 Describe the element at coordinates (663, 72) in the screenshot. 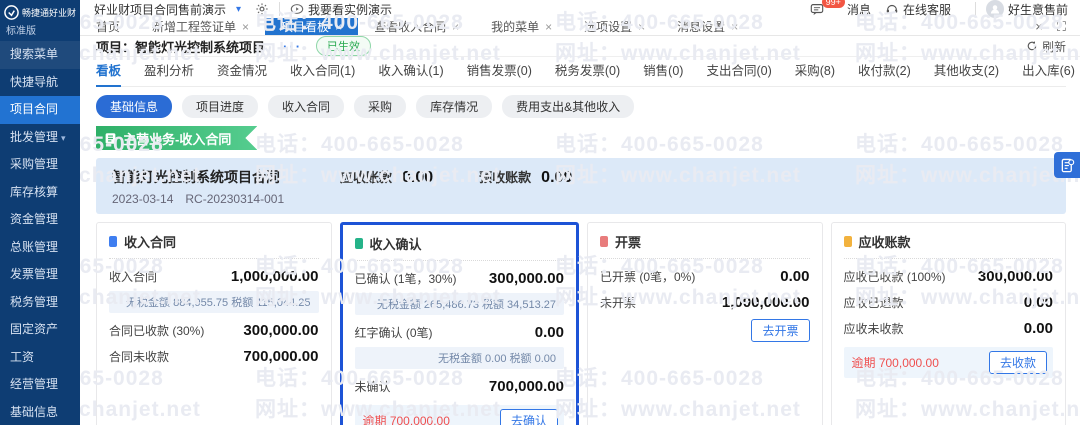

I see `tab-sales: 销售(0)` at that location.